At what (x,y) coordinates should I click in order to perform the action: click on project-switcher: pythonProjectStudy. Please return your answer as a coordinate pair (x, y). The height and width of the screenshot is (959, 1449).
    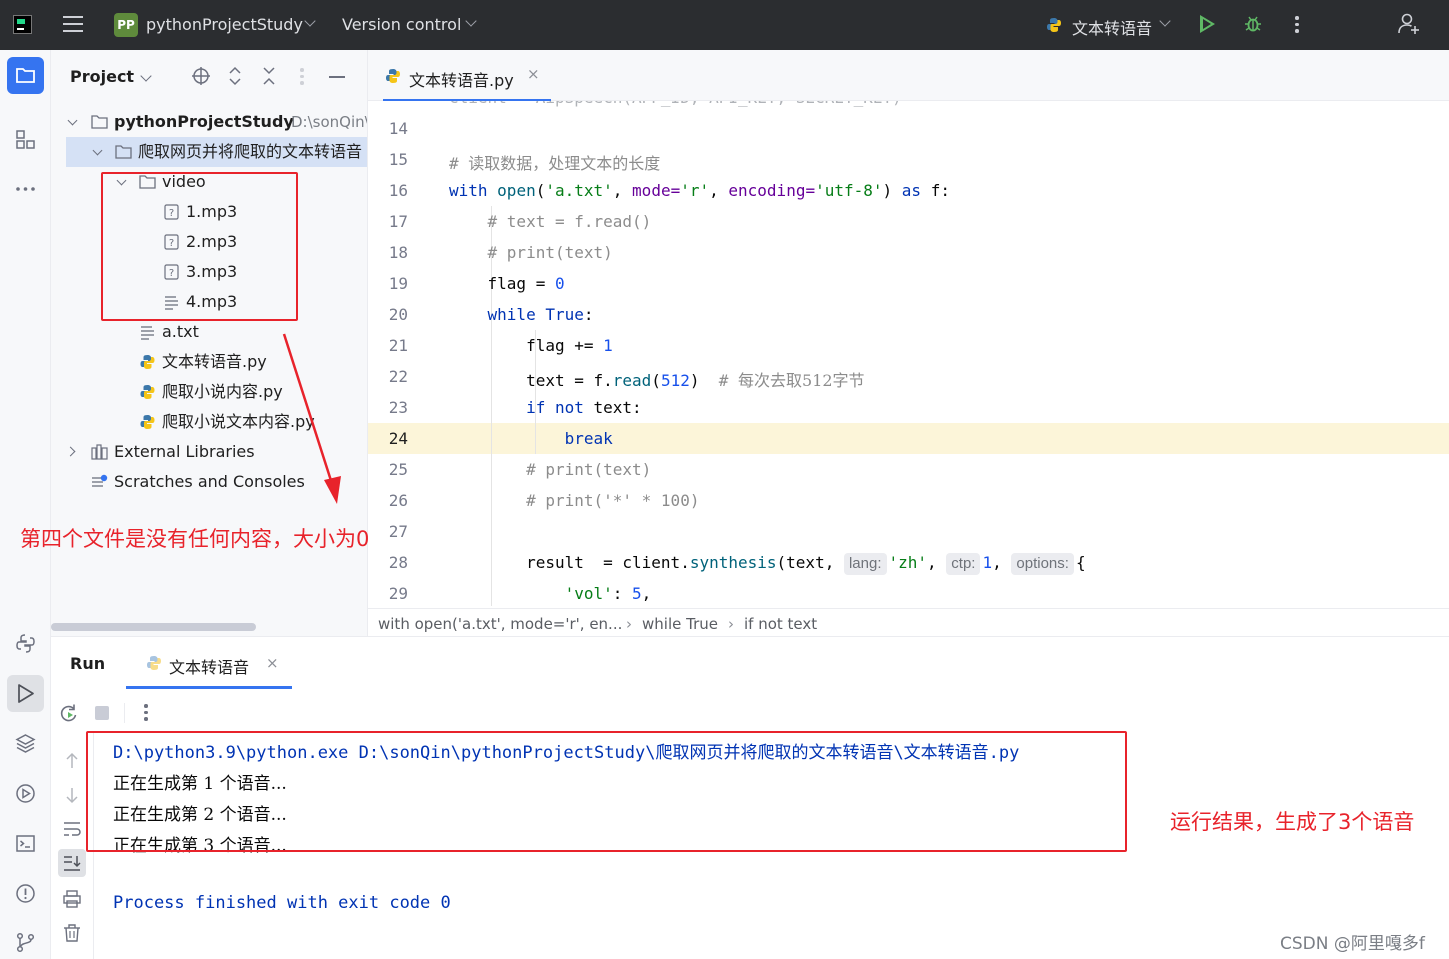
    Looking at the image, I should click on (224, 24).